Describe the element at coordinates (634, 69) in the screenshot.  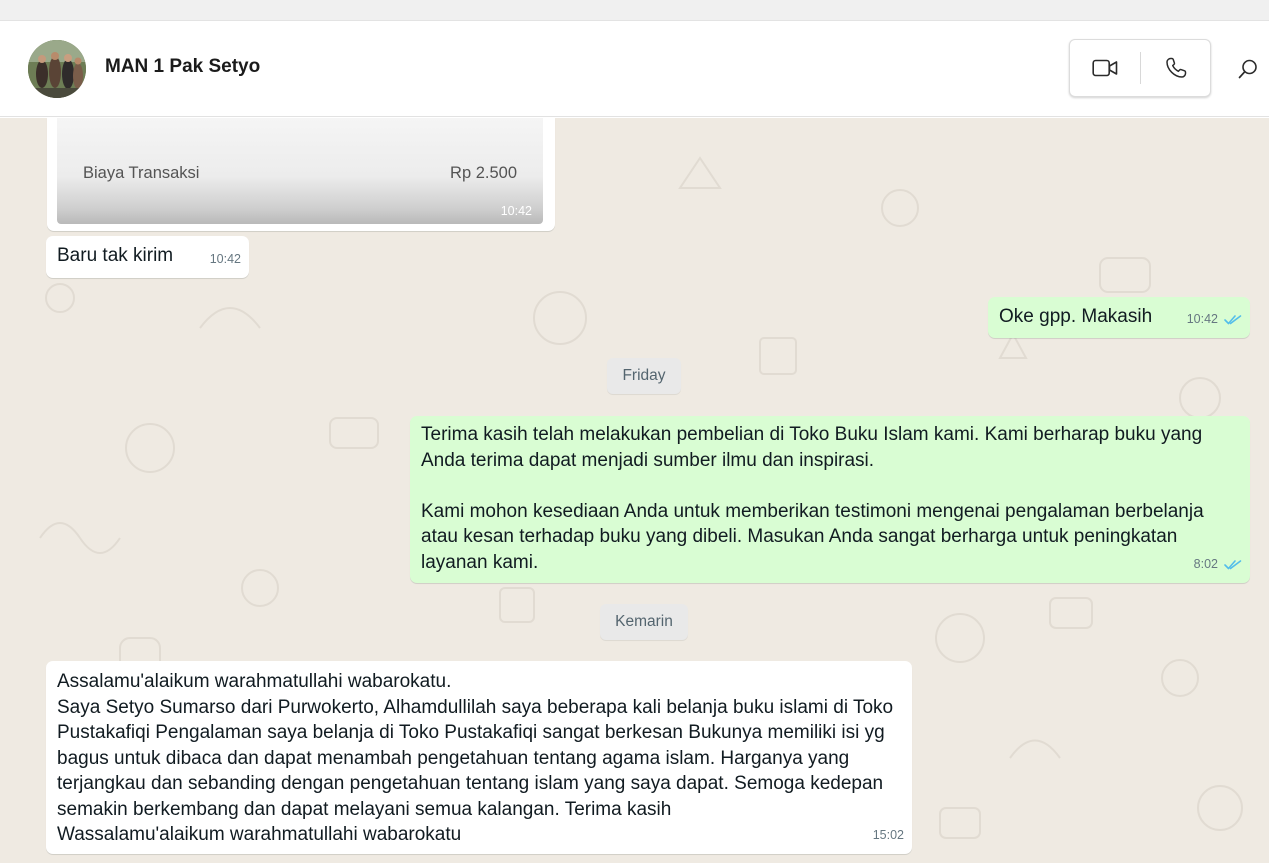
I see `chat-header: MAN 1 Pak Setyo` at that location.